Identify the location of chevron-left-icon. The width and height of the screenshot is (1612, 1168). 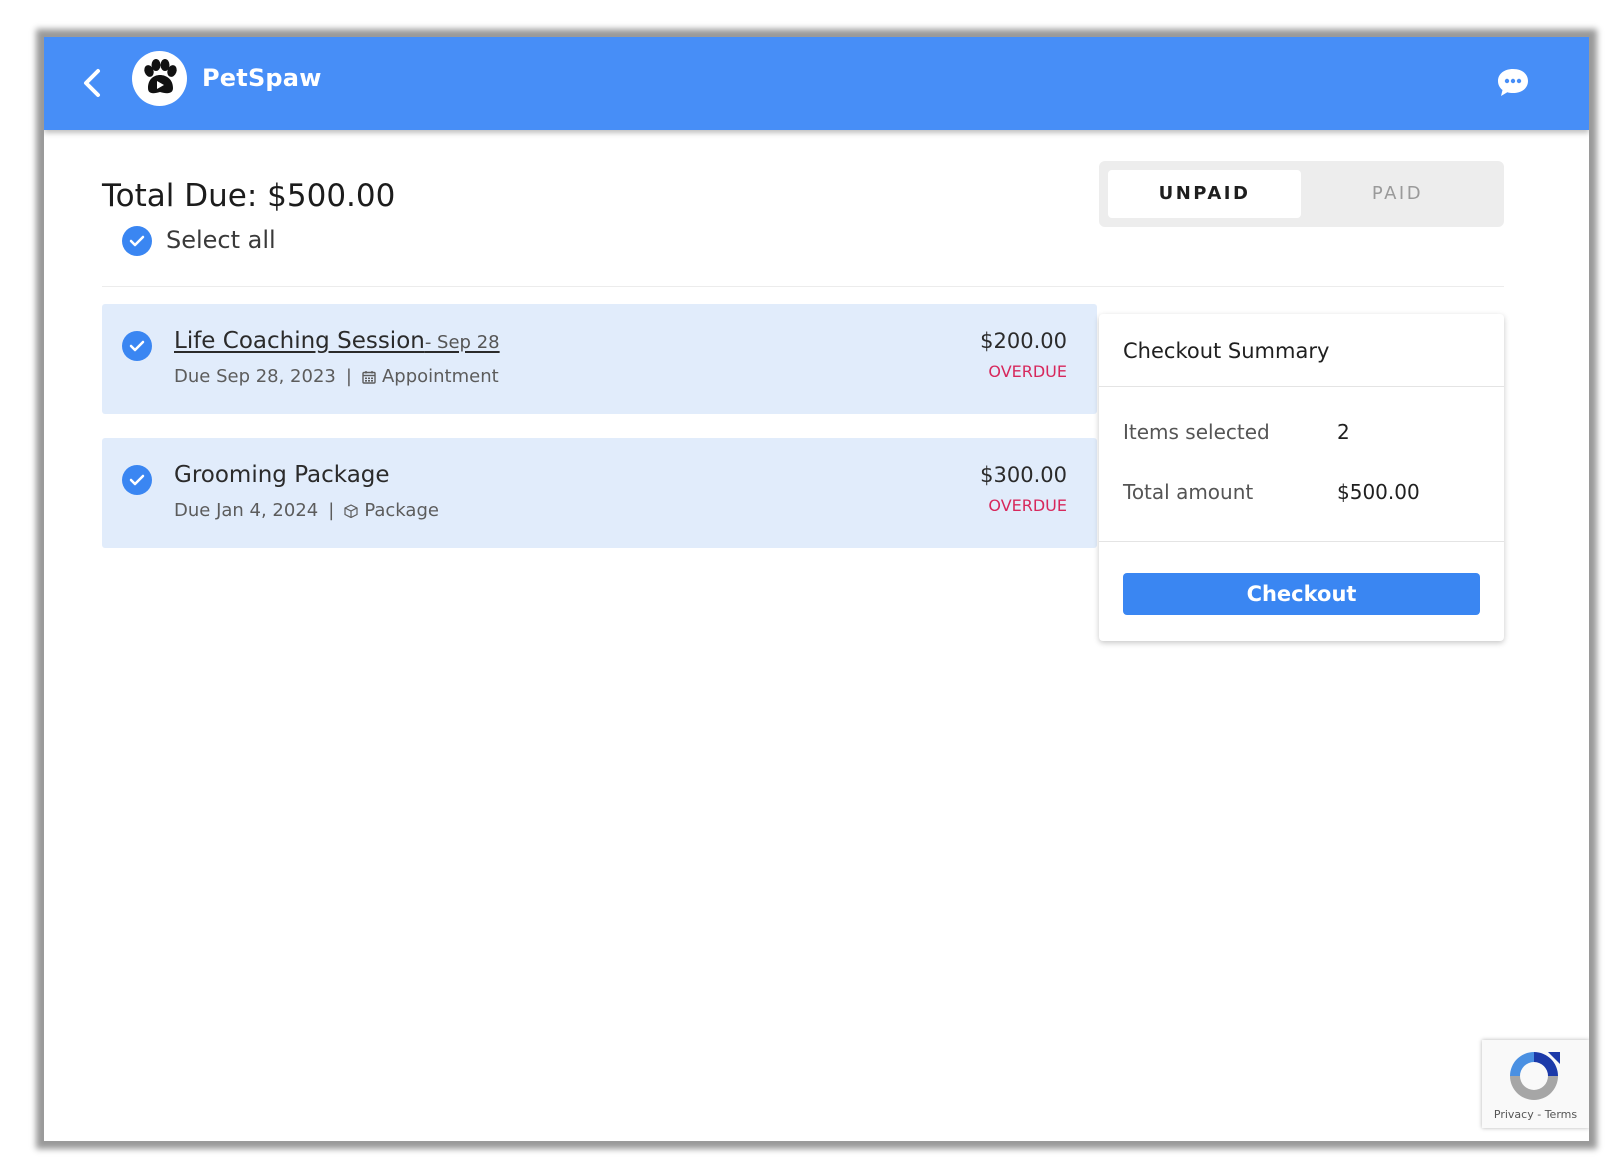
(92, 83).